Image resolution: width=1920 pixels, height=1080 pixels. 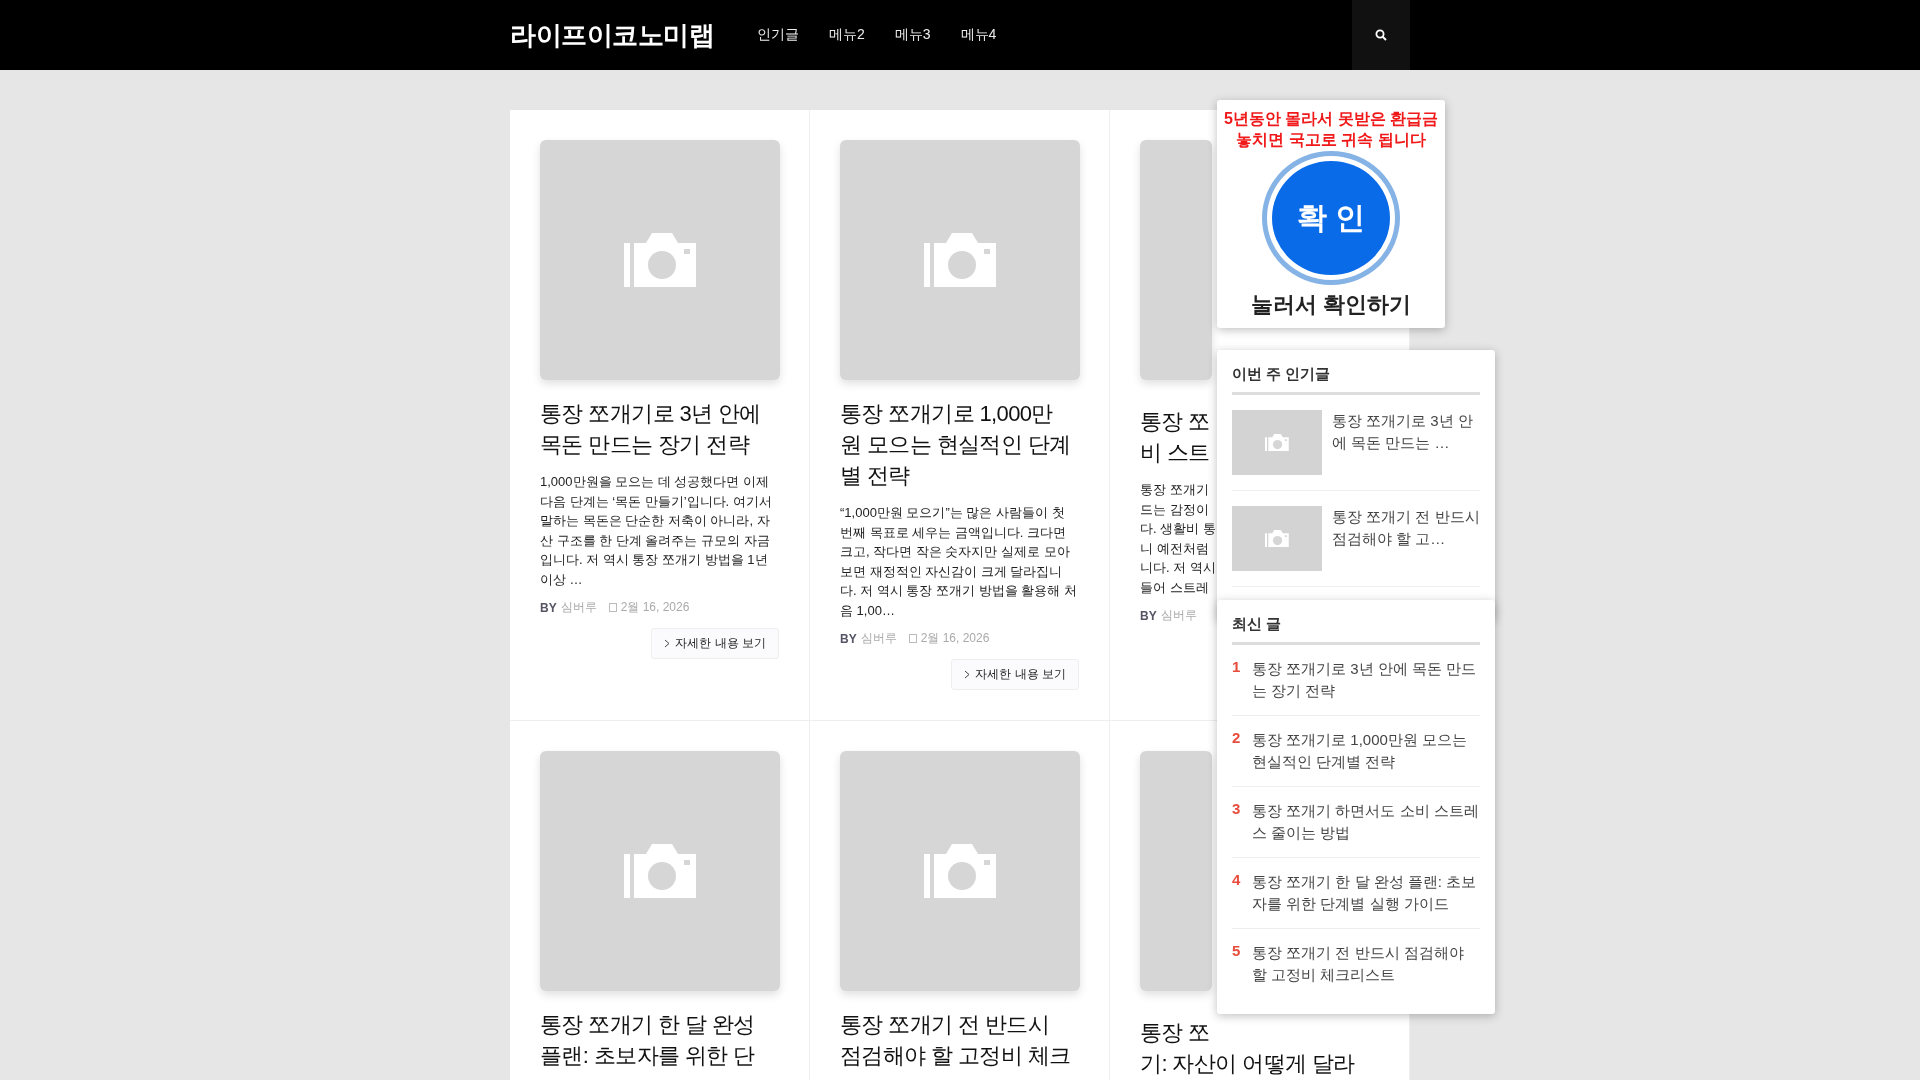 What do you see at coordinates (778, 35) in the screenshot?
I see `nav-link: 인기글` at bounding box center [778, 35].